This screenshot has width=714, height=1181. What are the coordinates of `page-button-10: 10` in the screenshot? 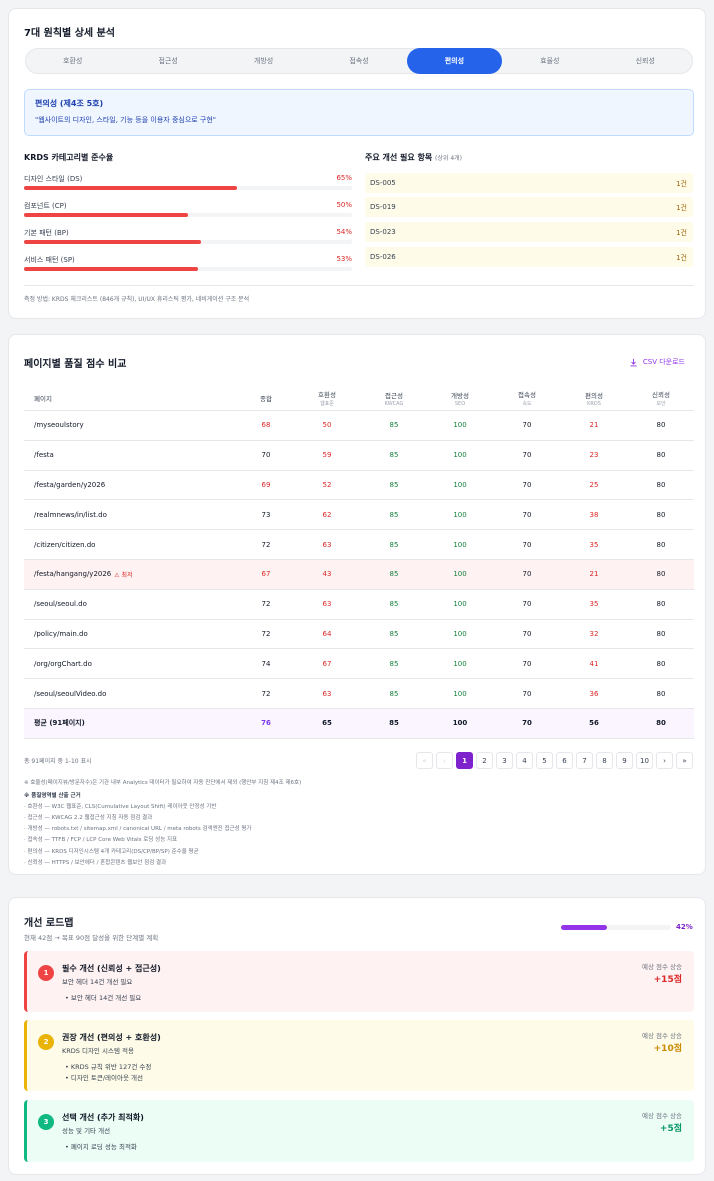 It's located at (644, 760).